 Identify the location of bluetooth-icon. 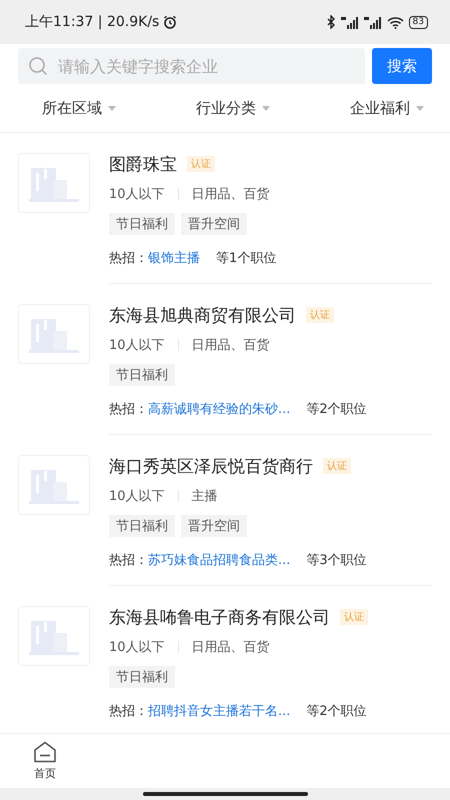
(331, 22).